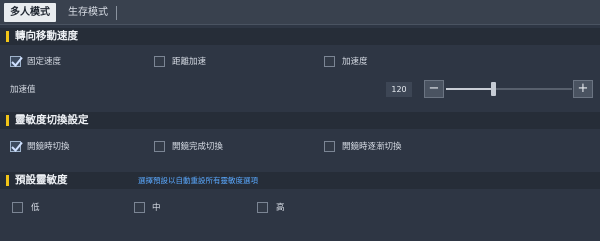 The image size is (600, 241). Describe the element at coordinates (44, 62) in the screenshot. I see `option-label-fixed-speed: 固定速度` at that location.